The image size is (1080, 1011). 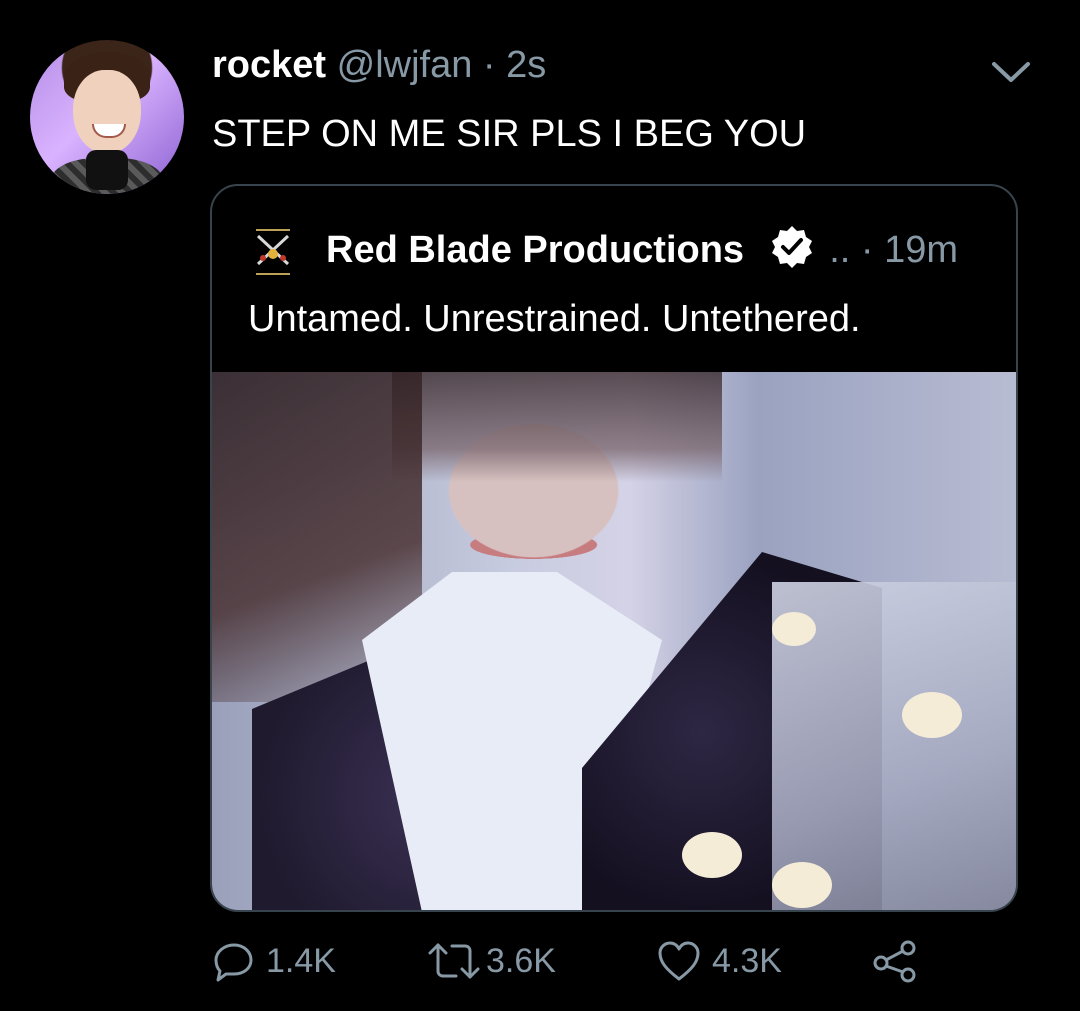 I want to click on heart-icon, so click(x=679, y=961).